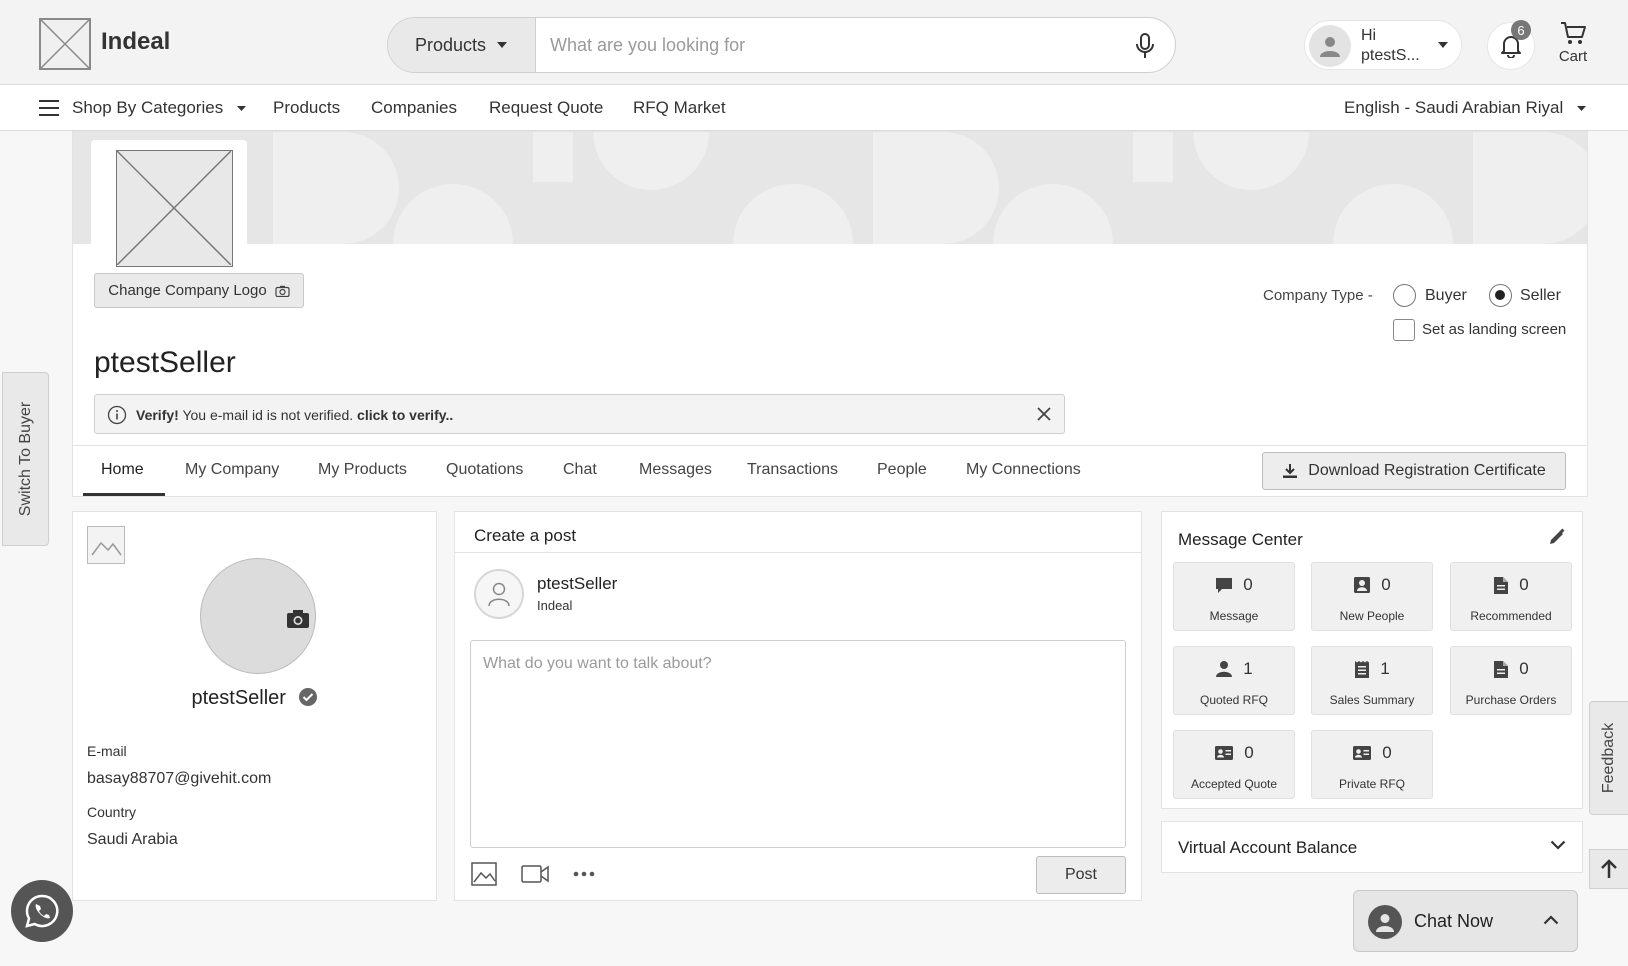 The height and width of the screenshot is (966, 1628). I want to click on email-label: E-mail, so click(107, 751).